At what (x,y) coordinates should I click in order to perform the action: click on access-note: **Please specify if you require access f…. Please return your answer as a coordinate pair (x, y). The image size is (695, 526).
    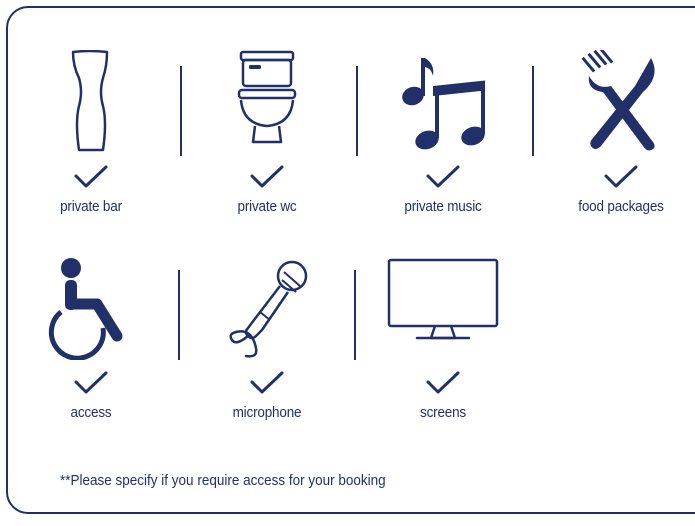
    Looking at the image, I should click on (223, 480).